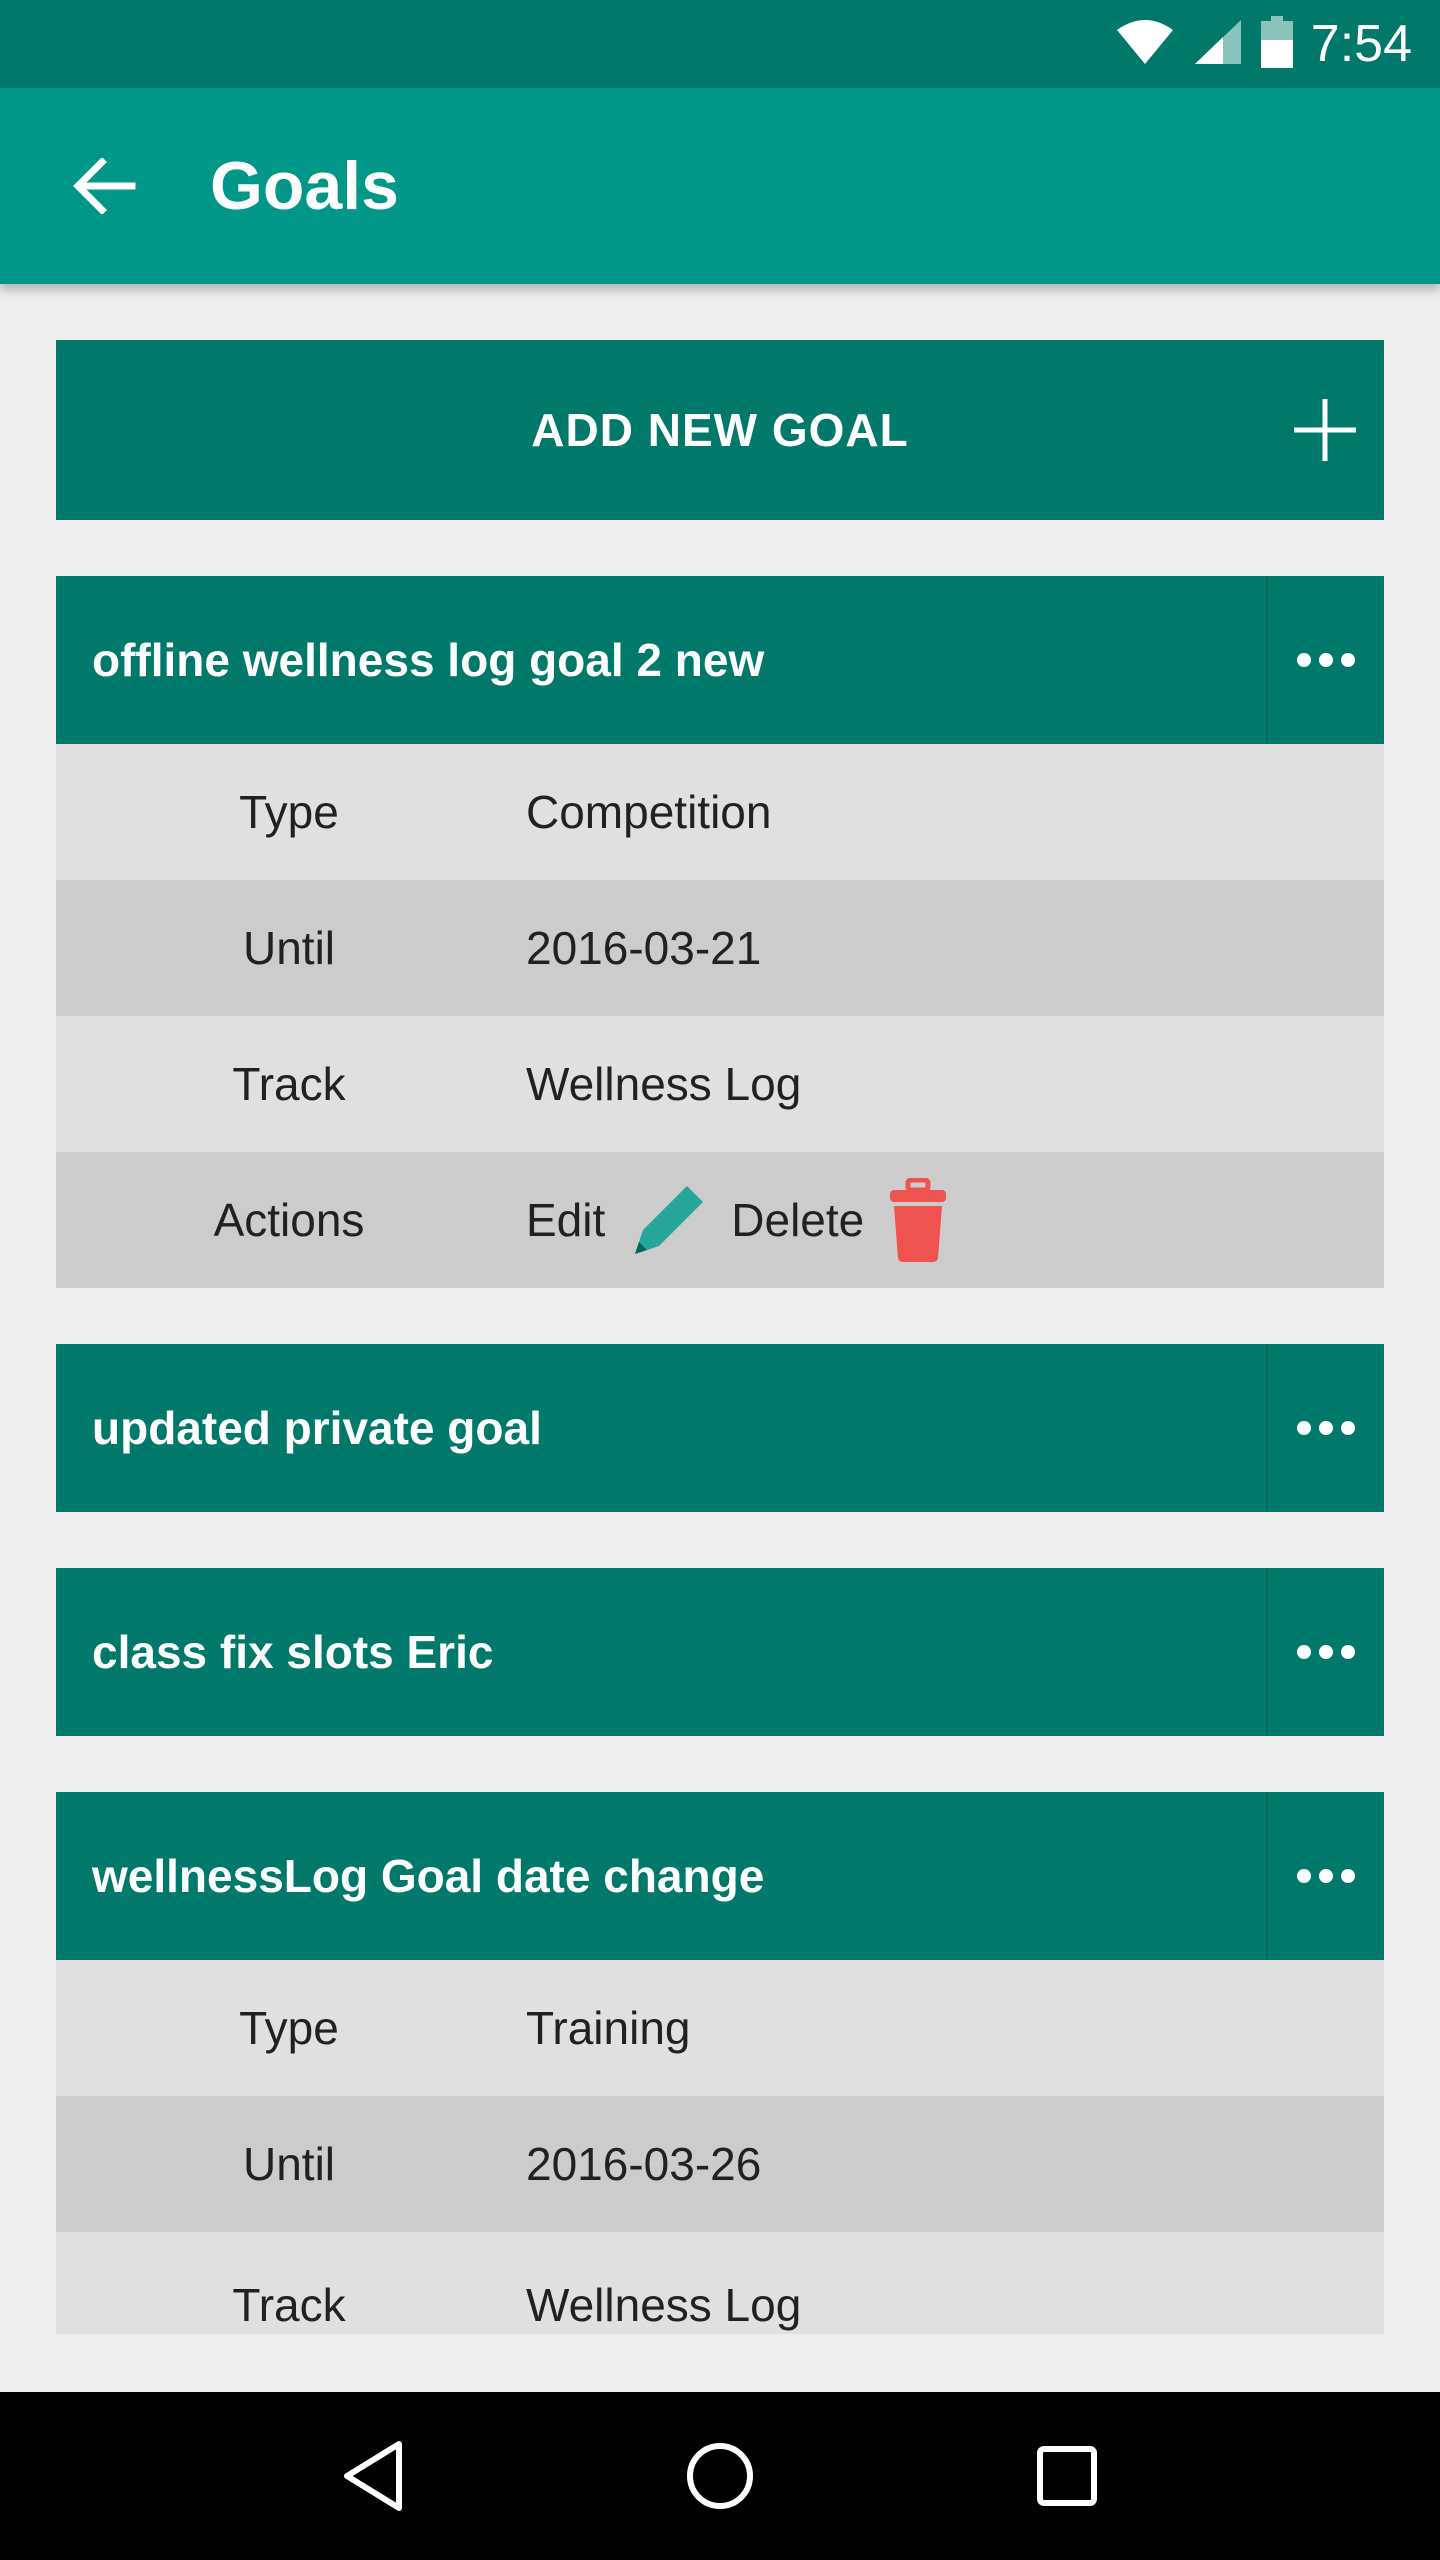 This screenshot has height=2560, width=1440. What do you see at coordinates (1276, 44) in the screenshot?
I see `battery-icon` at bounding box center [1276, 44].